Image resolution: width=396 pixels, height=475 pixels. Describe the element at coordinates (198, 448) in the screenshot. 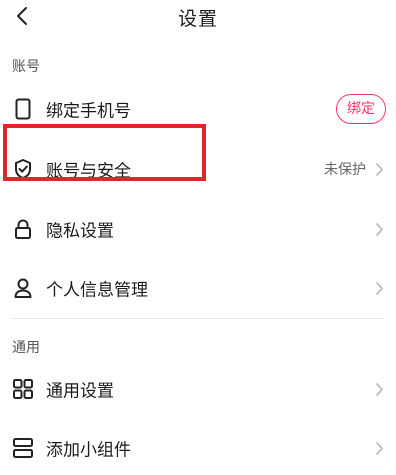

I see `settings-row-add-widget: 添加小组件` at that location.